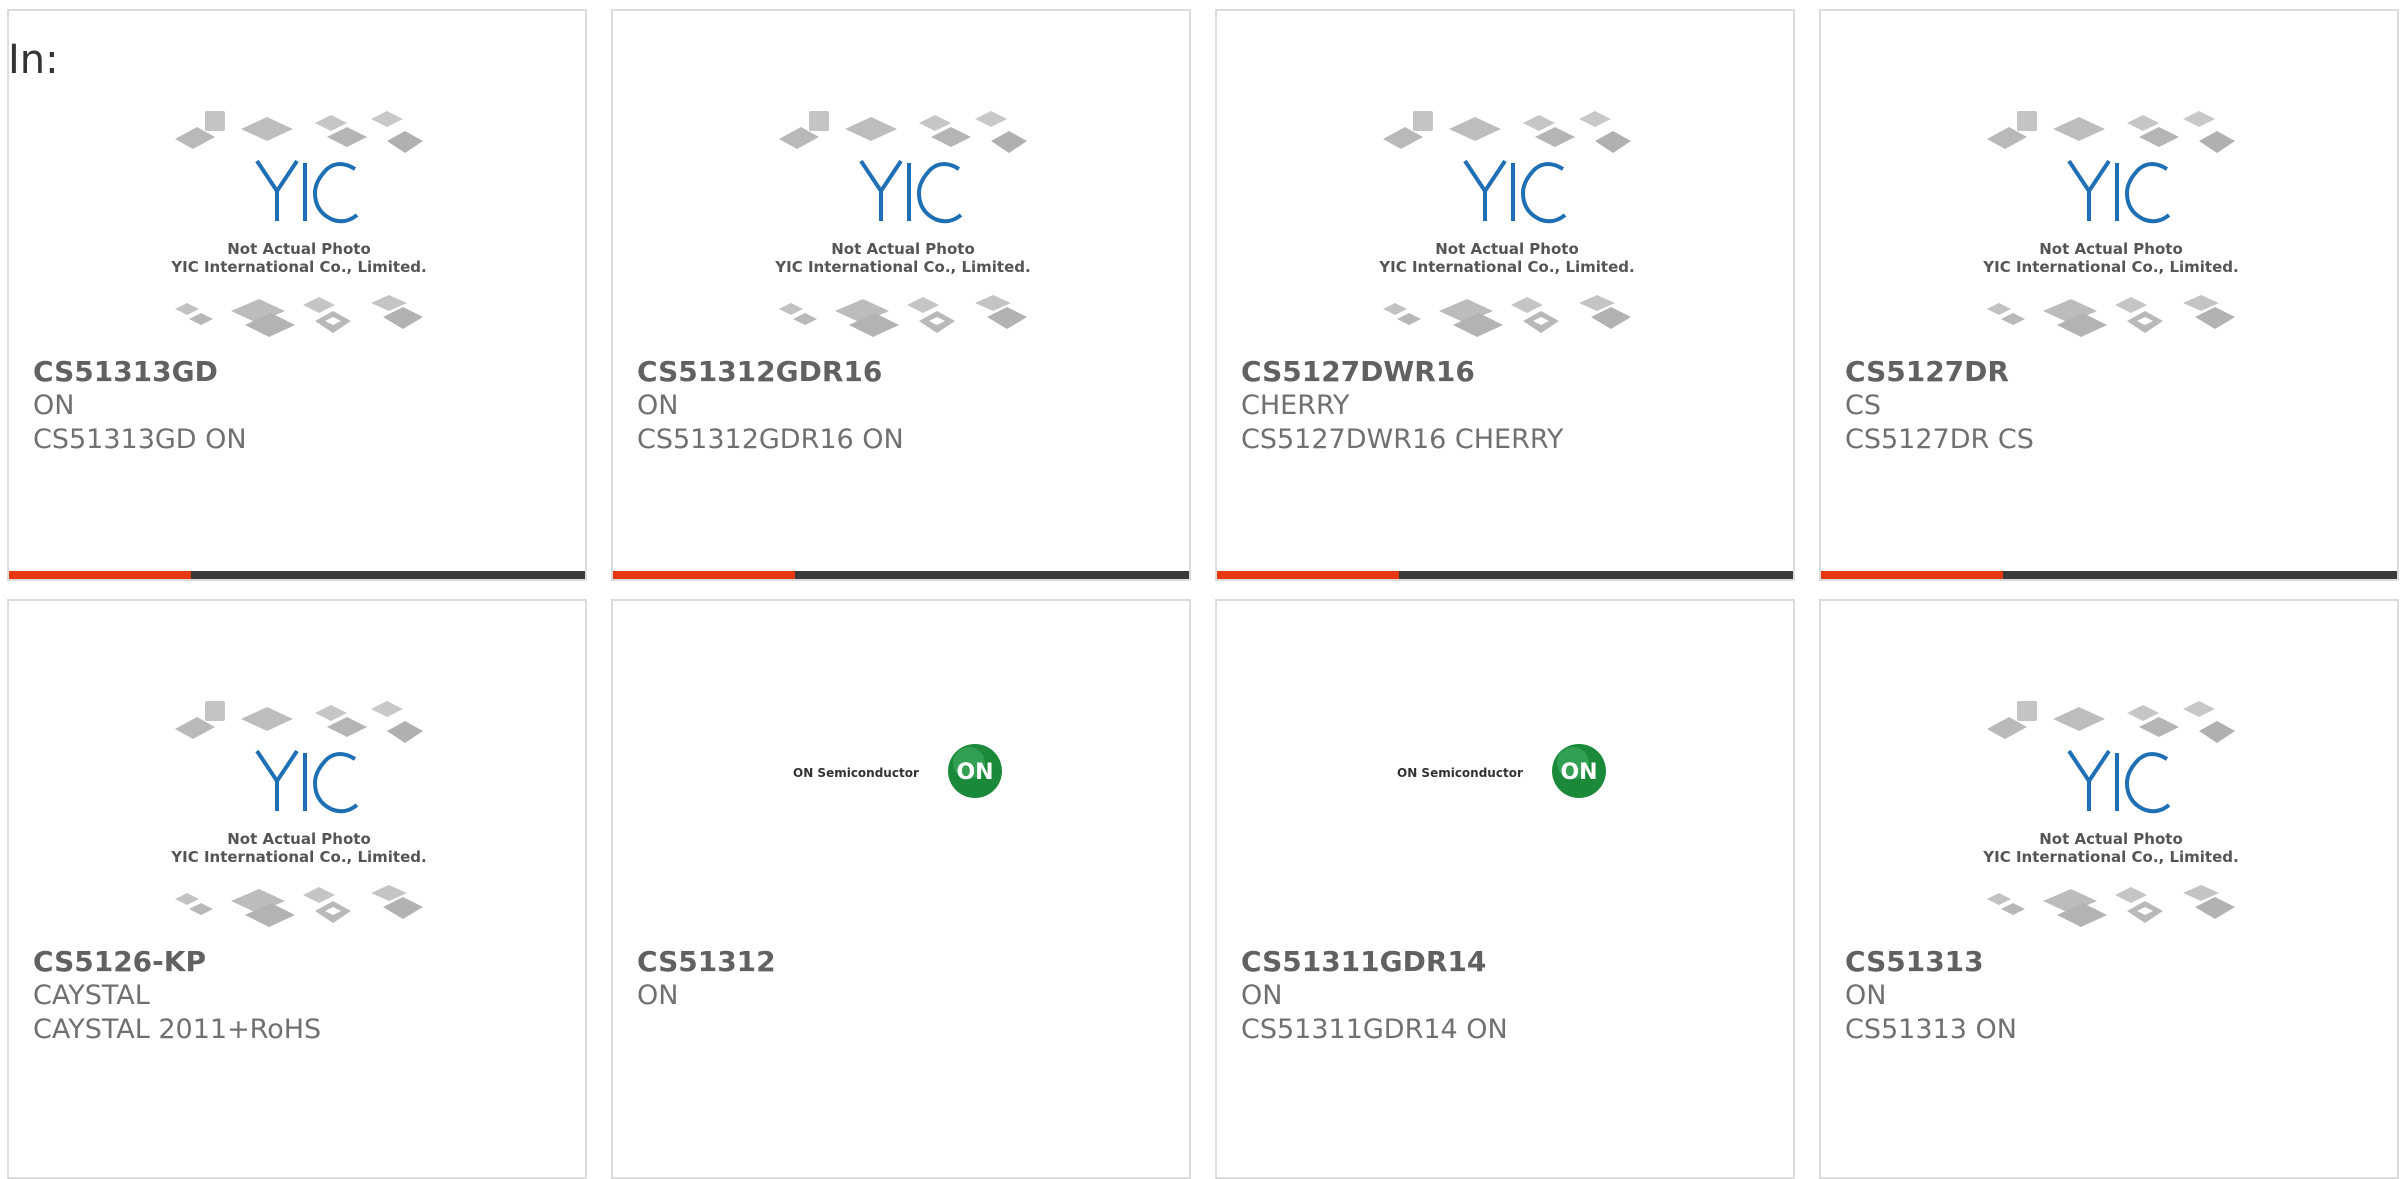 The width and height of the screenshot is (2400, 1179). I want to click on part-number: CS5127DWR16, so click(1358, 372).